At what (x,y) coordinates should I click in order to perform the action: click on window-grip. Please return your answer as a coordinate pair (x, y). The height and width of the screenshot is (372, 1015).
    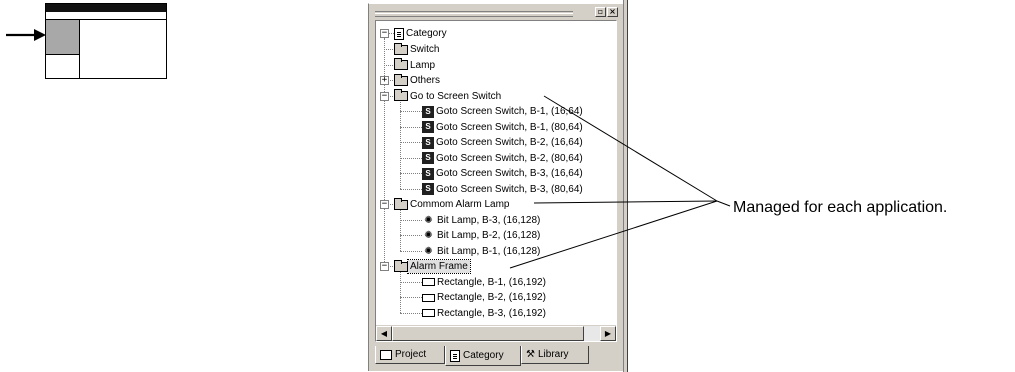
    Looking at the image, I should click on (474, 14).